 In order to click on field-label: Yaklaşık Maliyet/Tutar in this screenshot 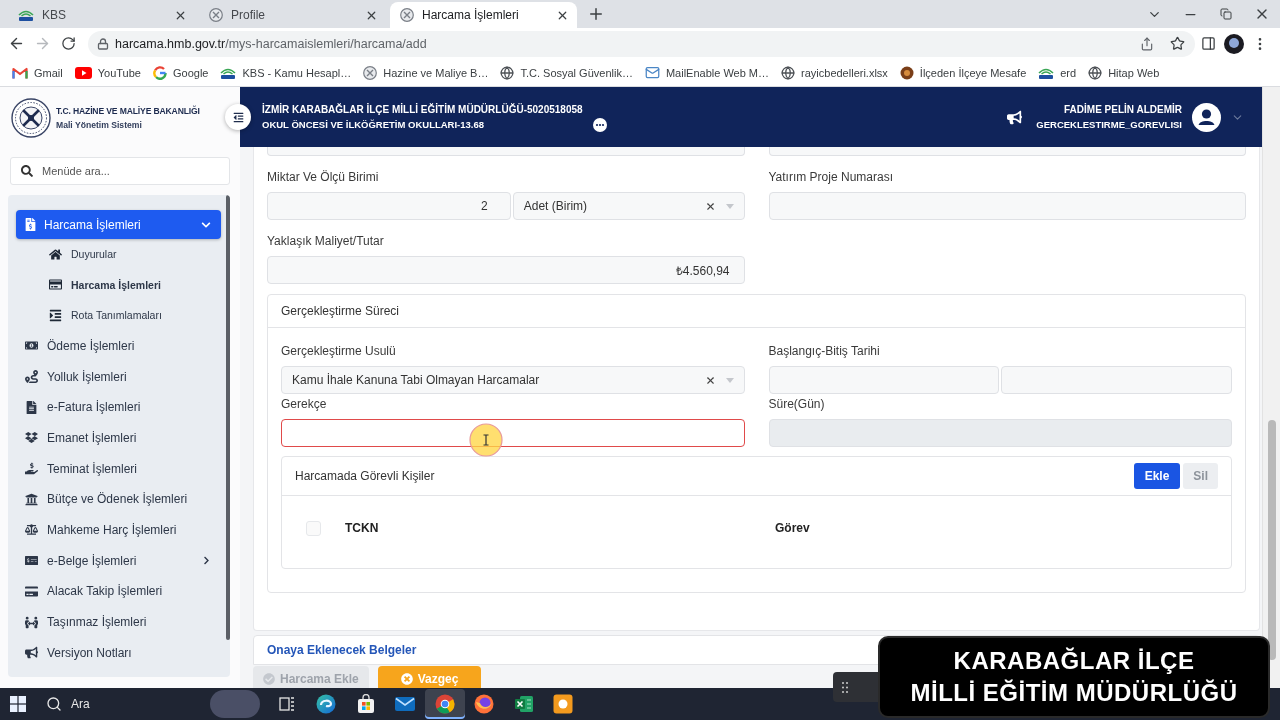, I will do `click(325, 241)`.